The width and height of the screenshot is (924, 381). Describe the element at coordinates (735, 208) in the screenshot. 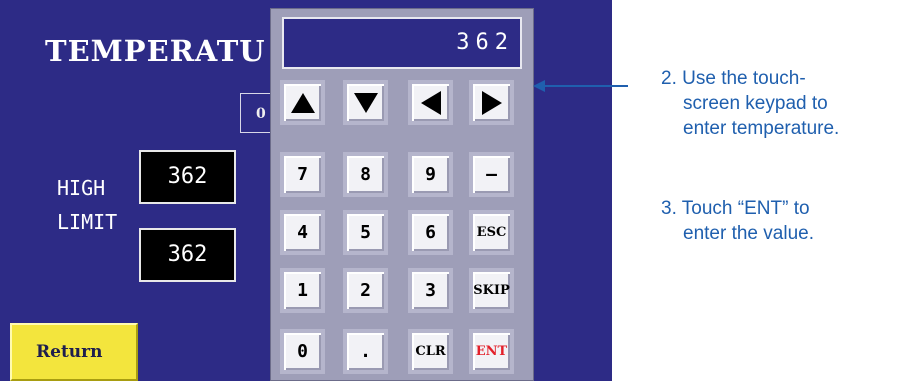

I see `instruction-line: 3. Touch “ENT” to` at that location.